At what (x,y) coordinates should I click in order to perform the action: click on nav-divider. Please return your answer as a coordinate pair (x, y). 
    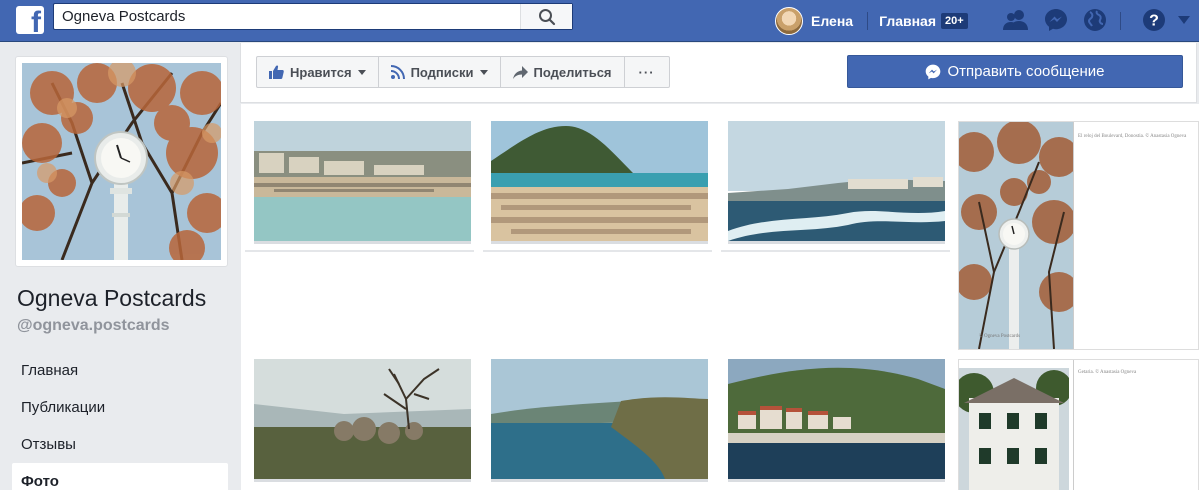
    Looking at the image, I should click on (868, 21).